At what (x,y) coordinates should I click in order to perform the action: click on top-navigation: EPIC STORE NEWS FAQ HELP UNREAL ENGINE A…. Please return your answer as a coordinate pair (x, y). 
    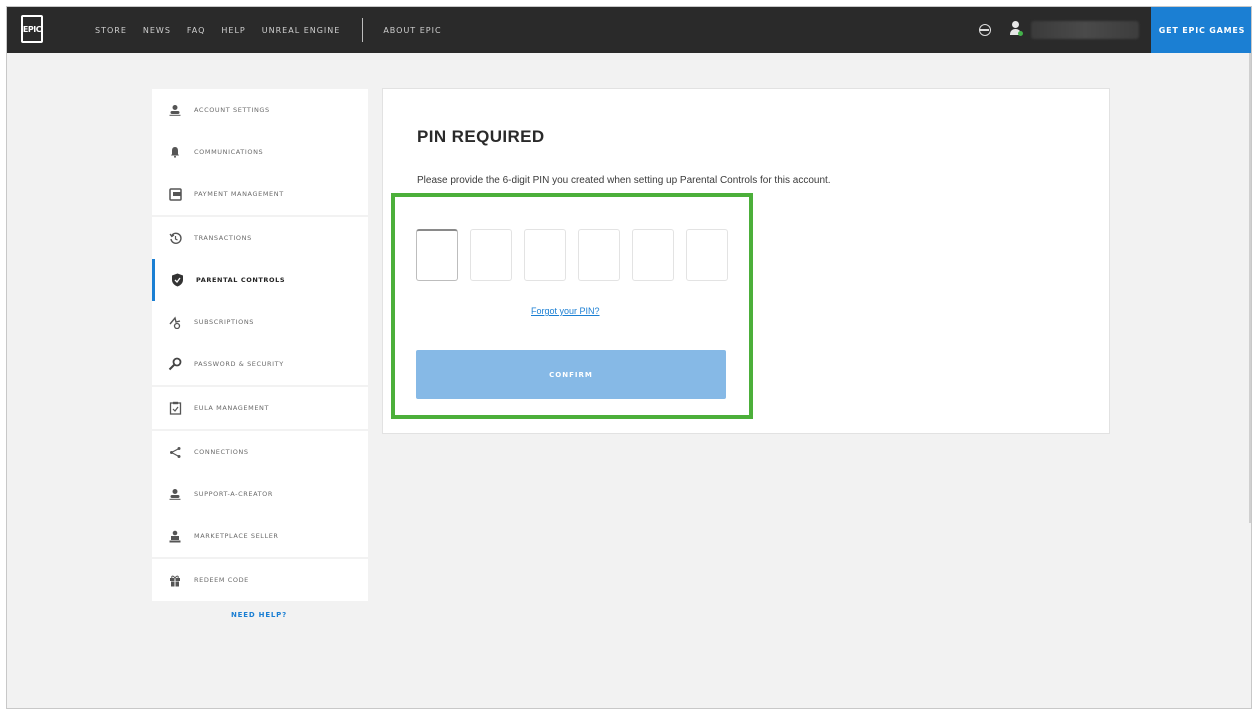
    Looking at the image, I should click on (629, 30).